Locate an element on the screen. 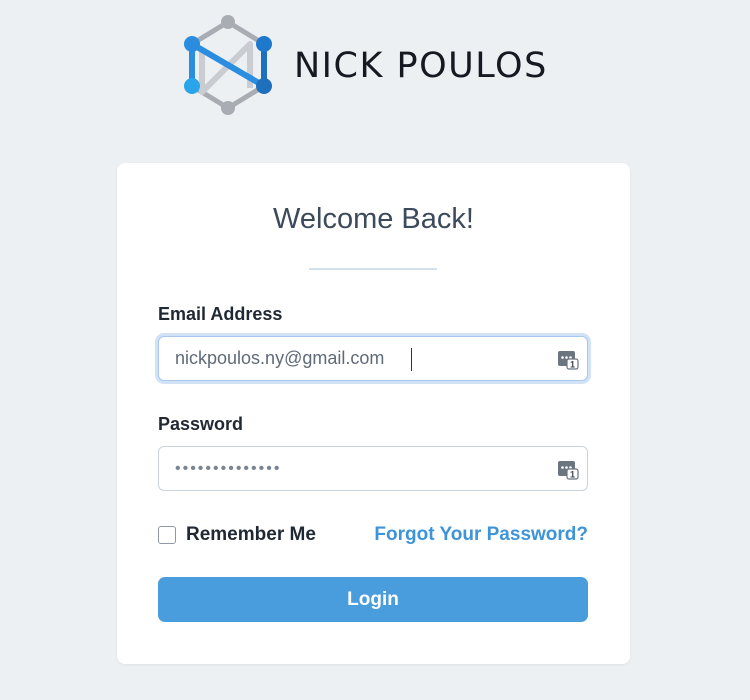  email-field-wrapper: 1 is located at coordinates (373, 358).